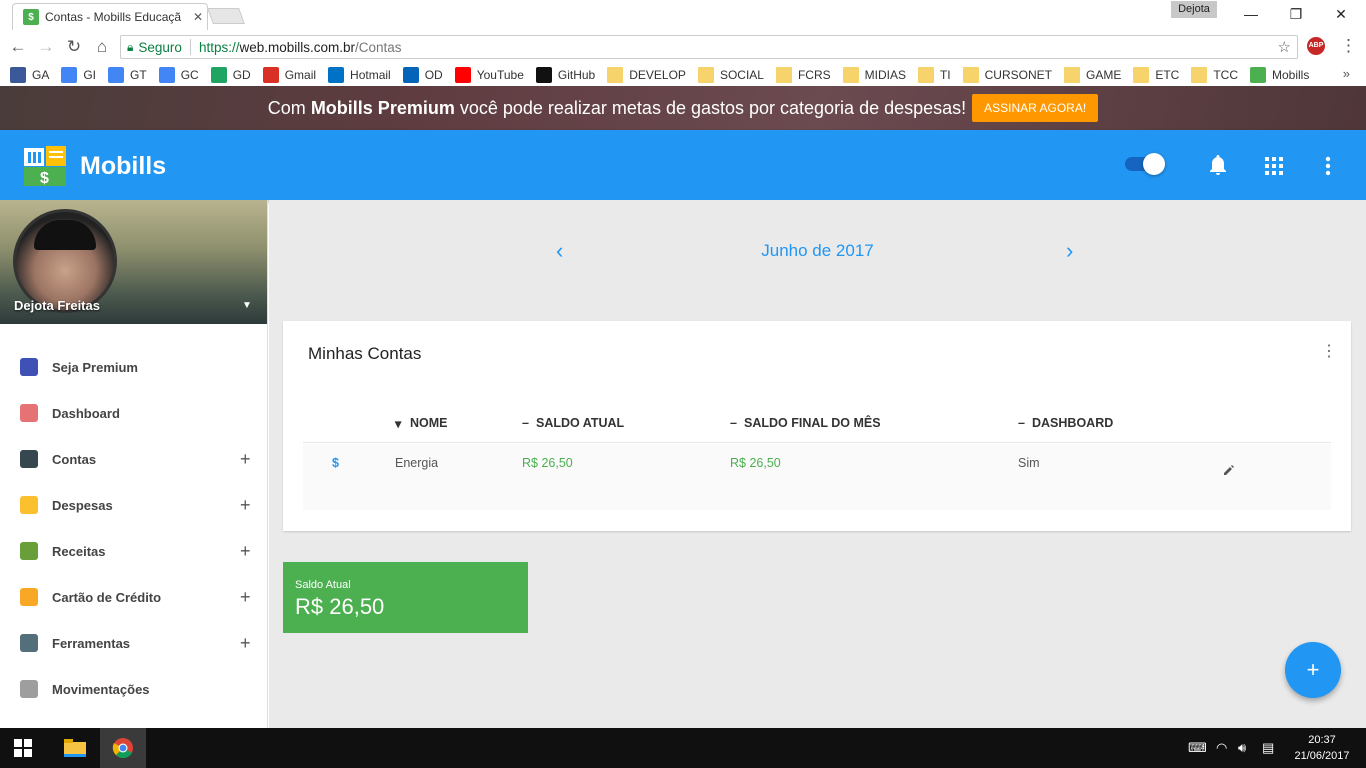 This screenshot has width=1366, height=768. Describe the element at coordinates (46, 47) in the screenshot. I see `forward-icon: →` at that location.